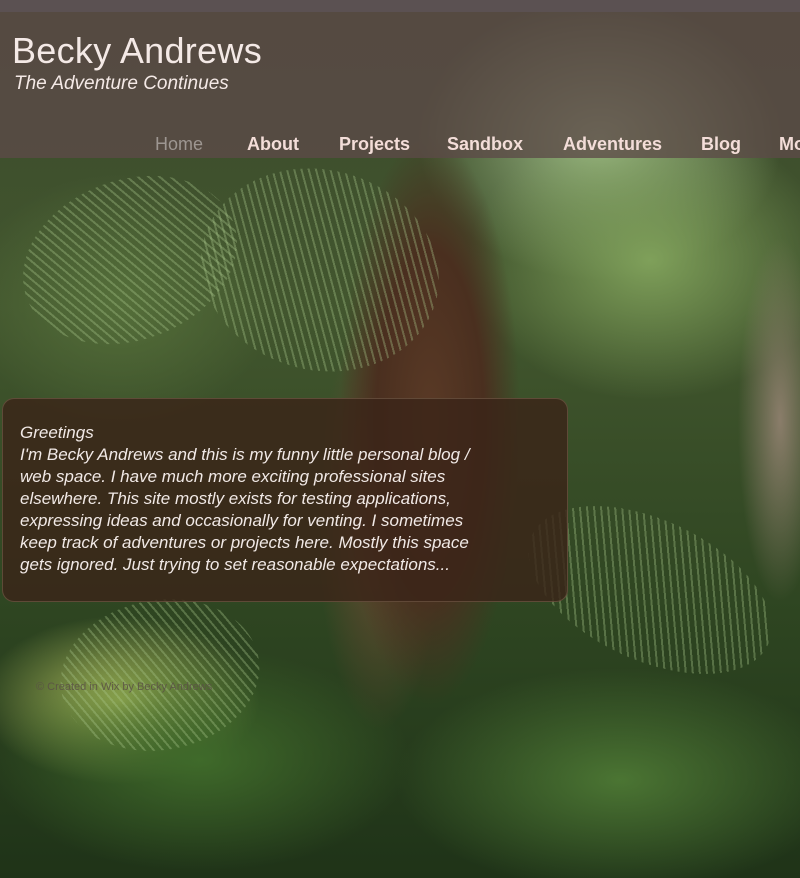 The image size is (800, 878). I want to click on top-strip, so click(400, 6).